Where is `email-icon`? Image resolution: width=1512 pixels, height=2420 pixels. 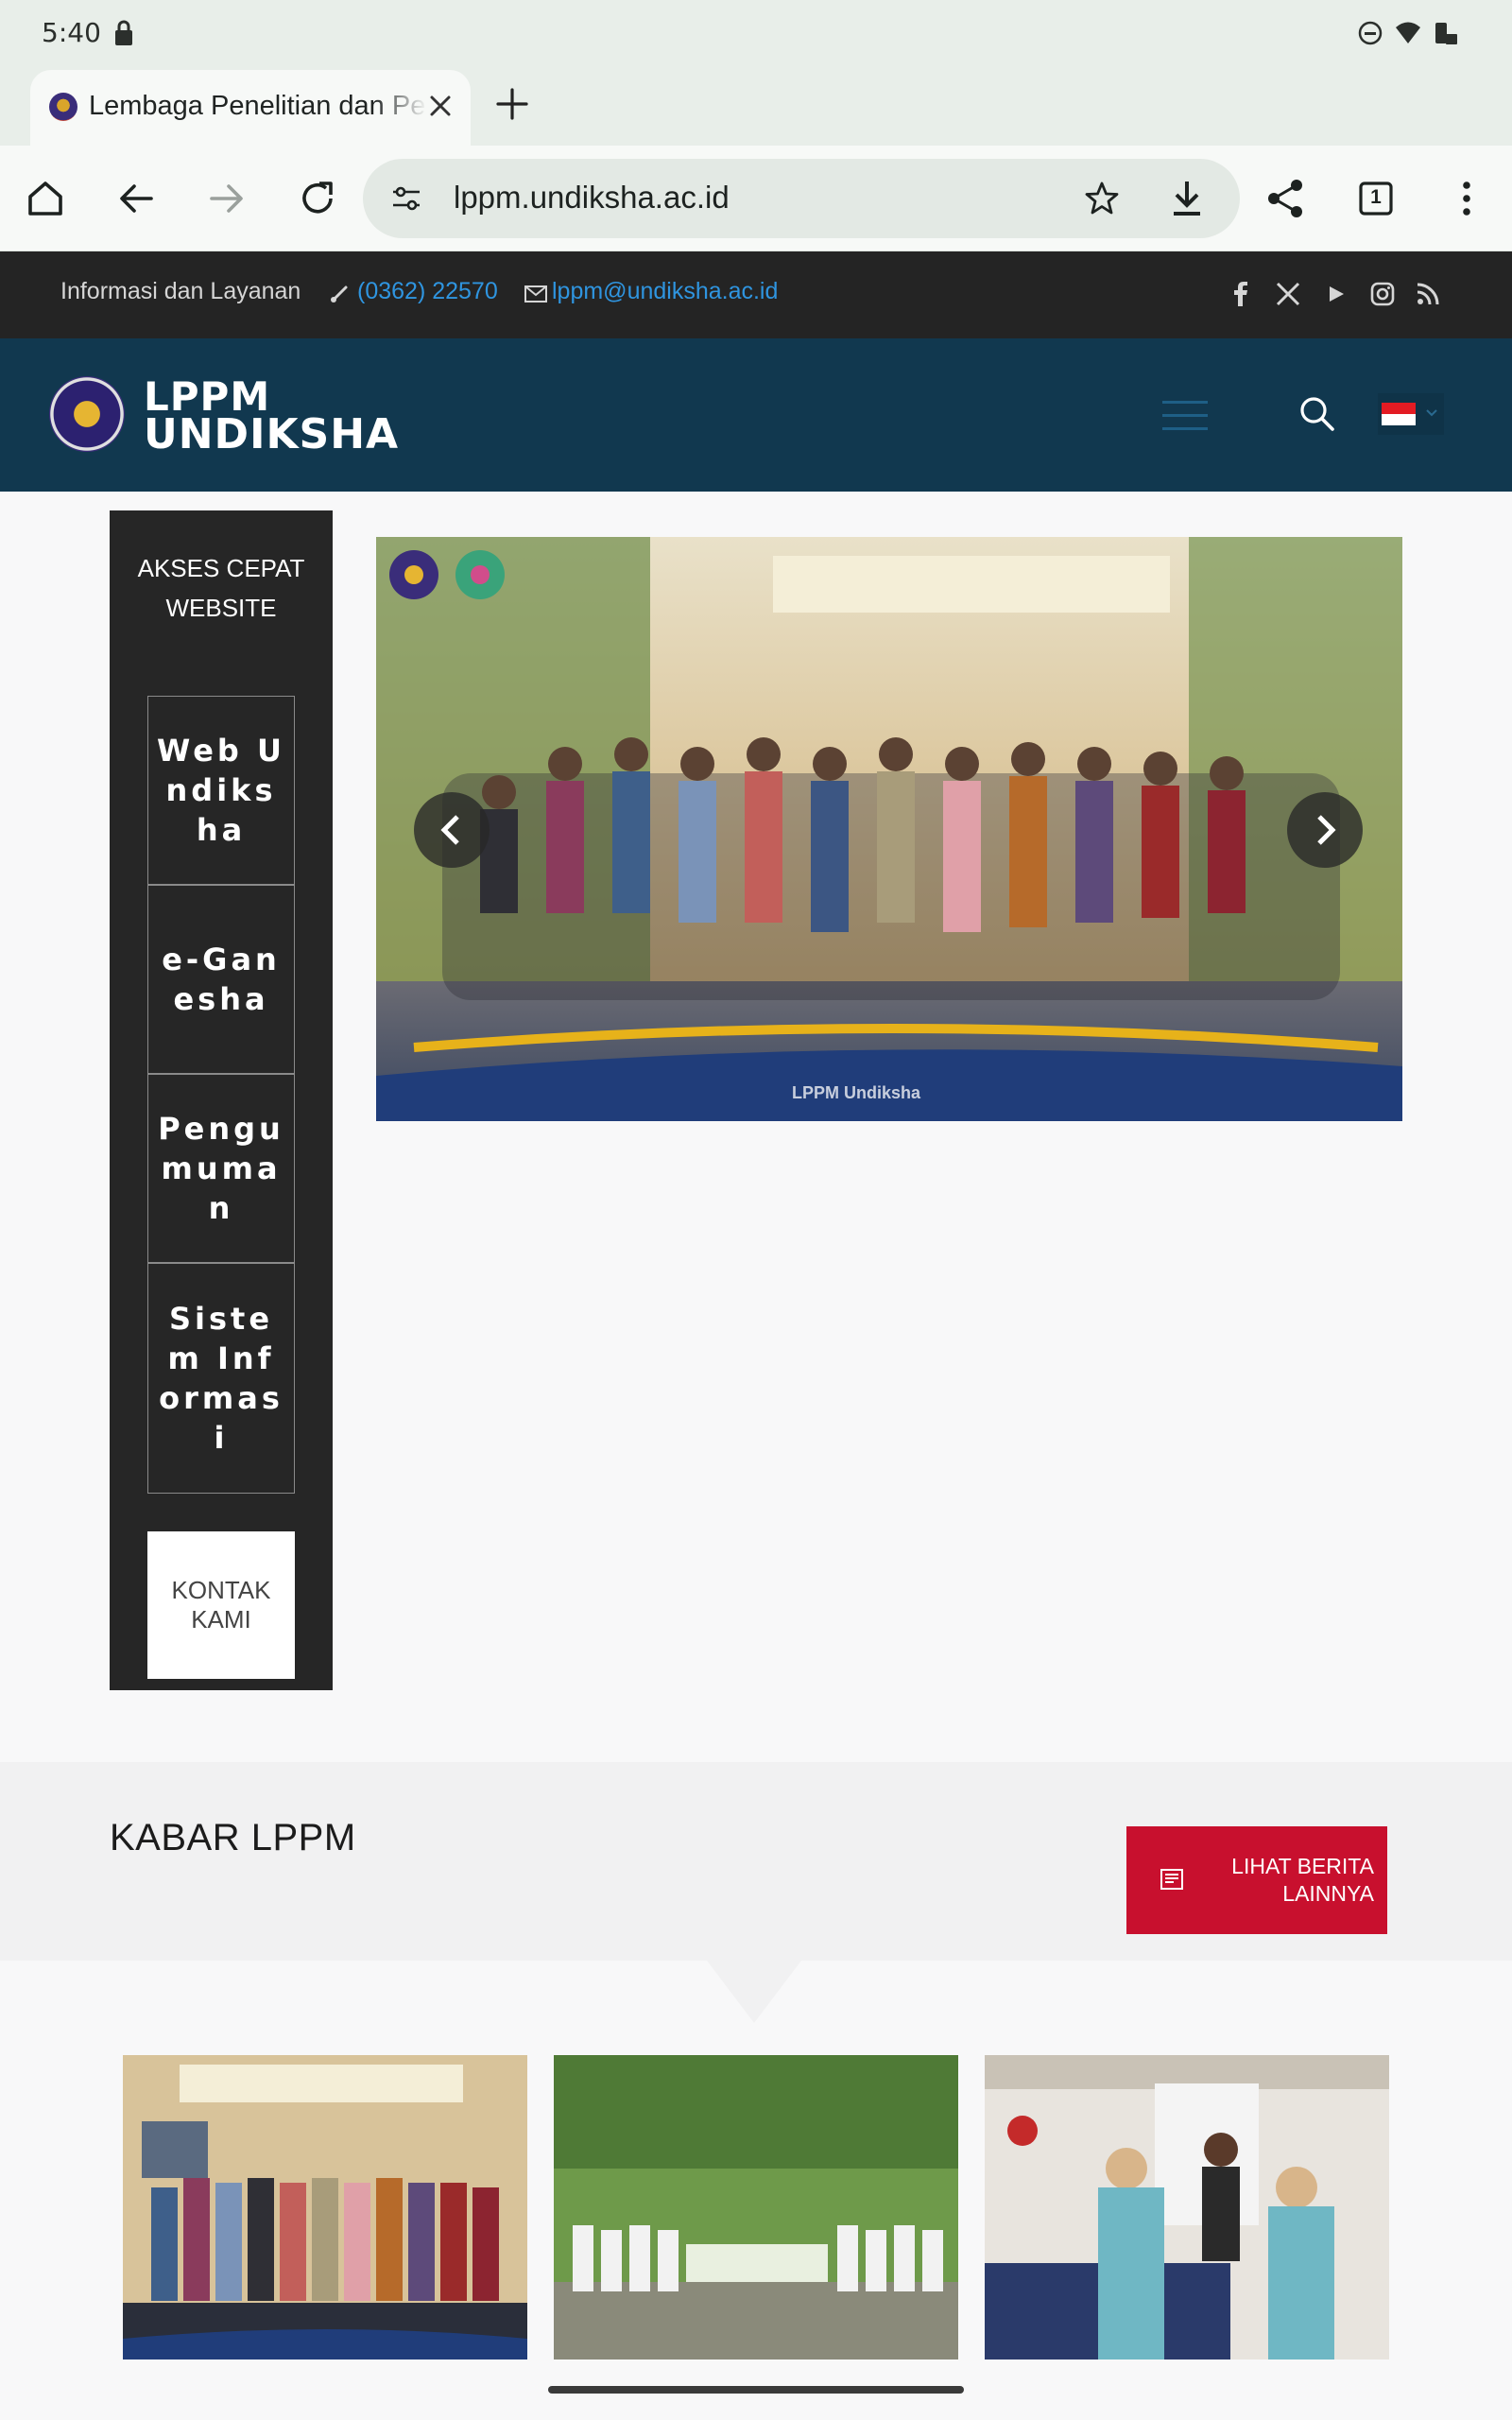 email-icon is located at coordinates (535, 293).